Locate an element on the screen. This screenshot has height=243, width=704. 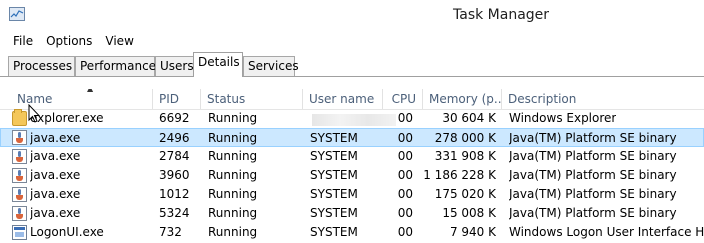
process-pid: 6692 is located at coordinates (174, 118).